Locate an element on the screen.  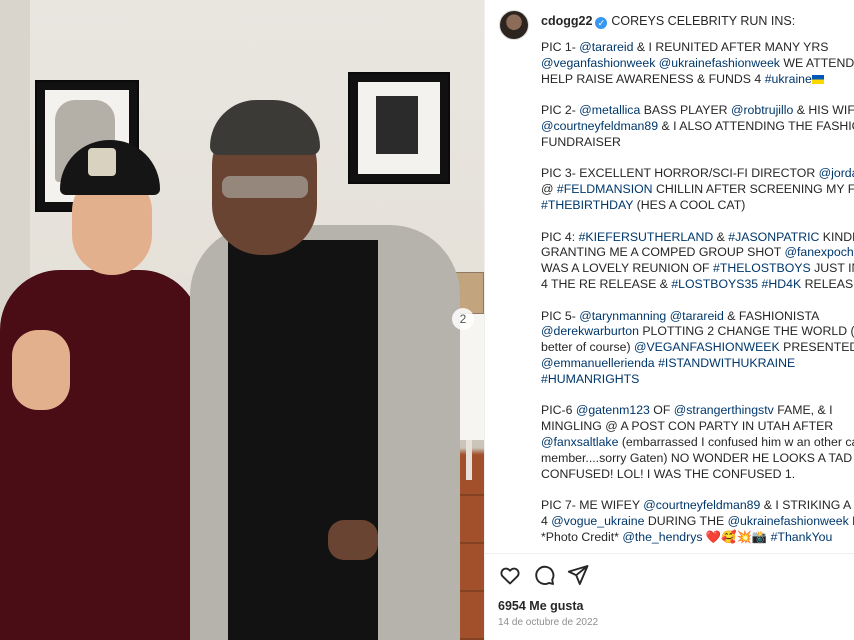
hashtag-link: #LOSTBOYS35 is located at coordinates (714, 284).